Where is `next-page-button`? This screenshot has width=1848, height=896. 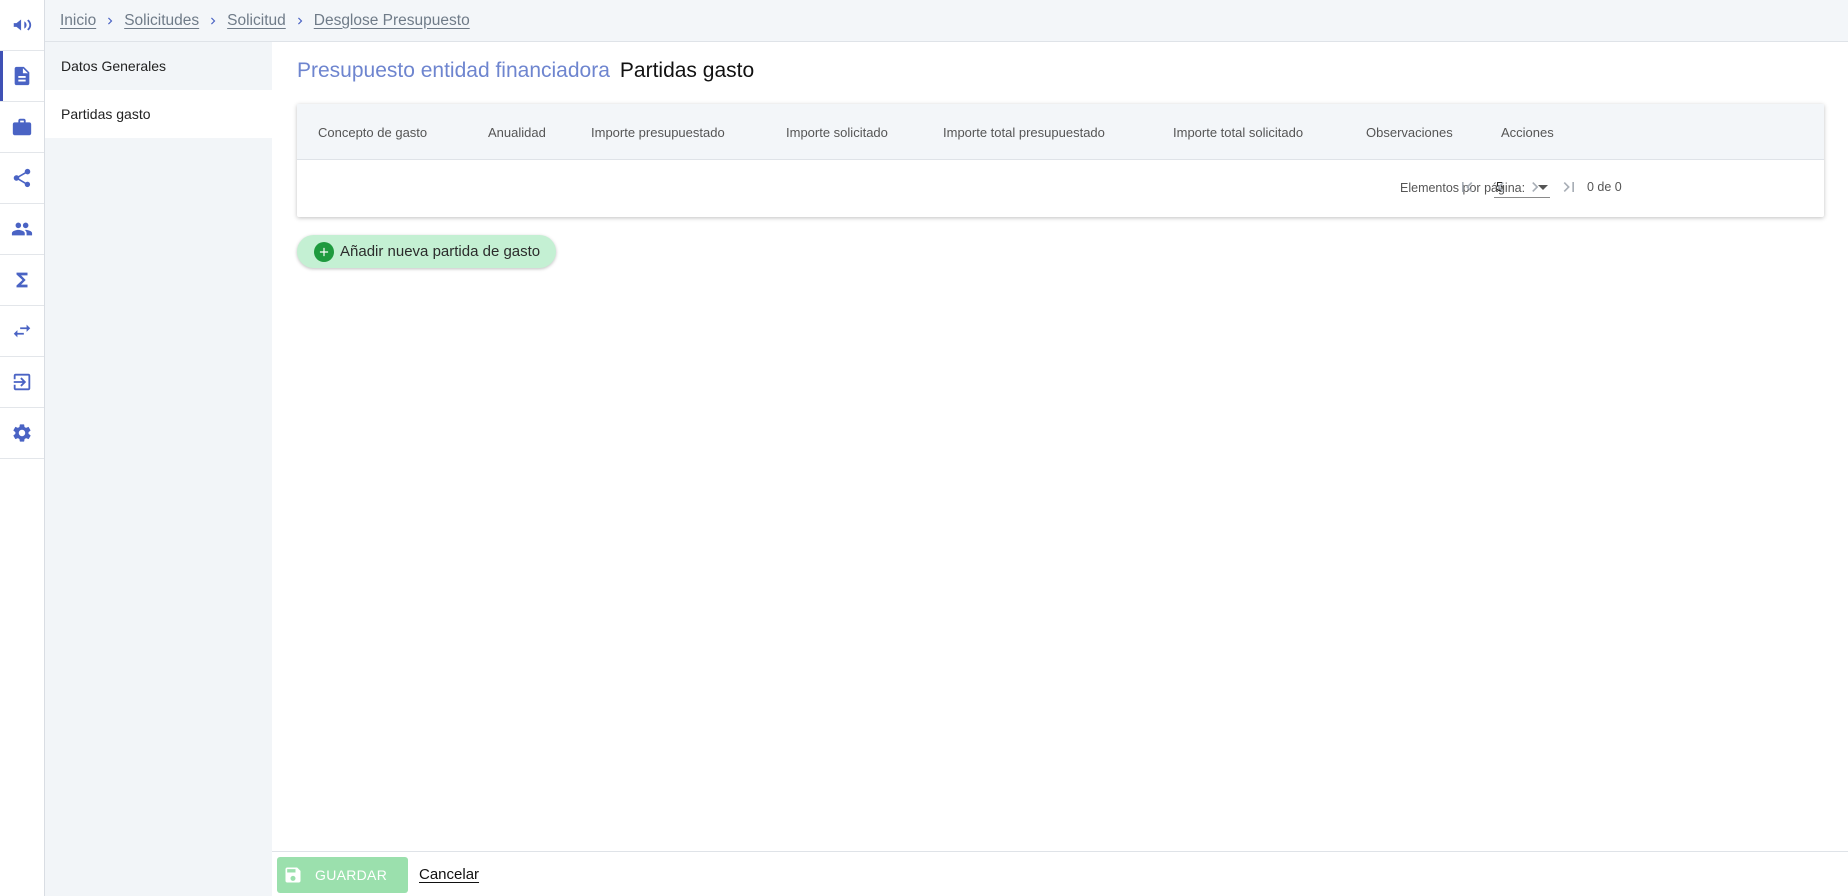 next-page-button is located at coordinates (1535, 187).